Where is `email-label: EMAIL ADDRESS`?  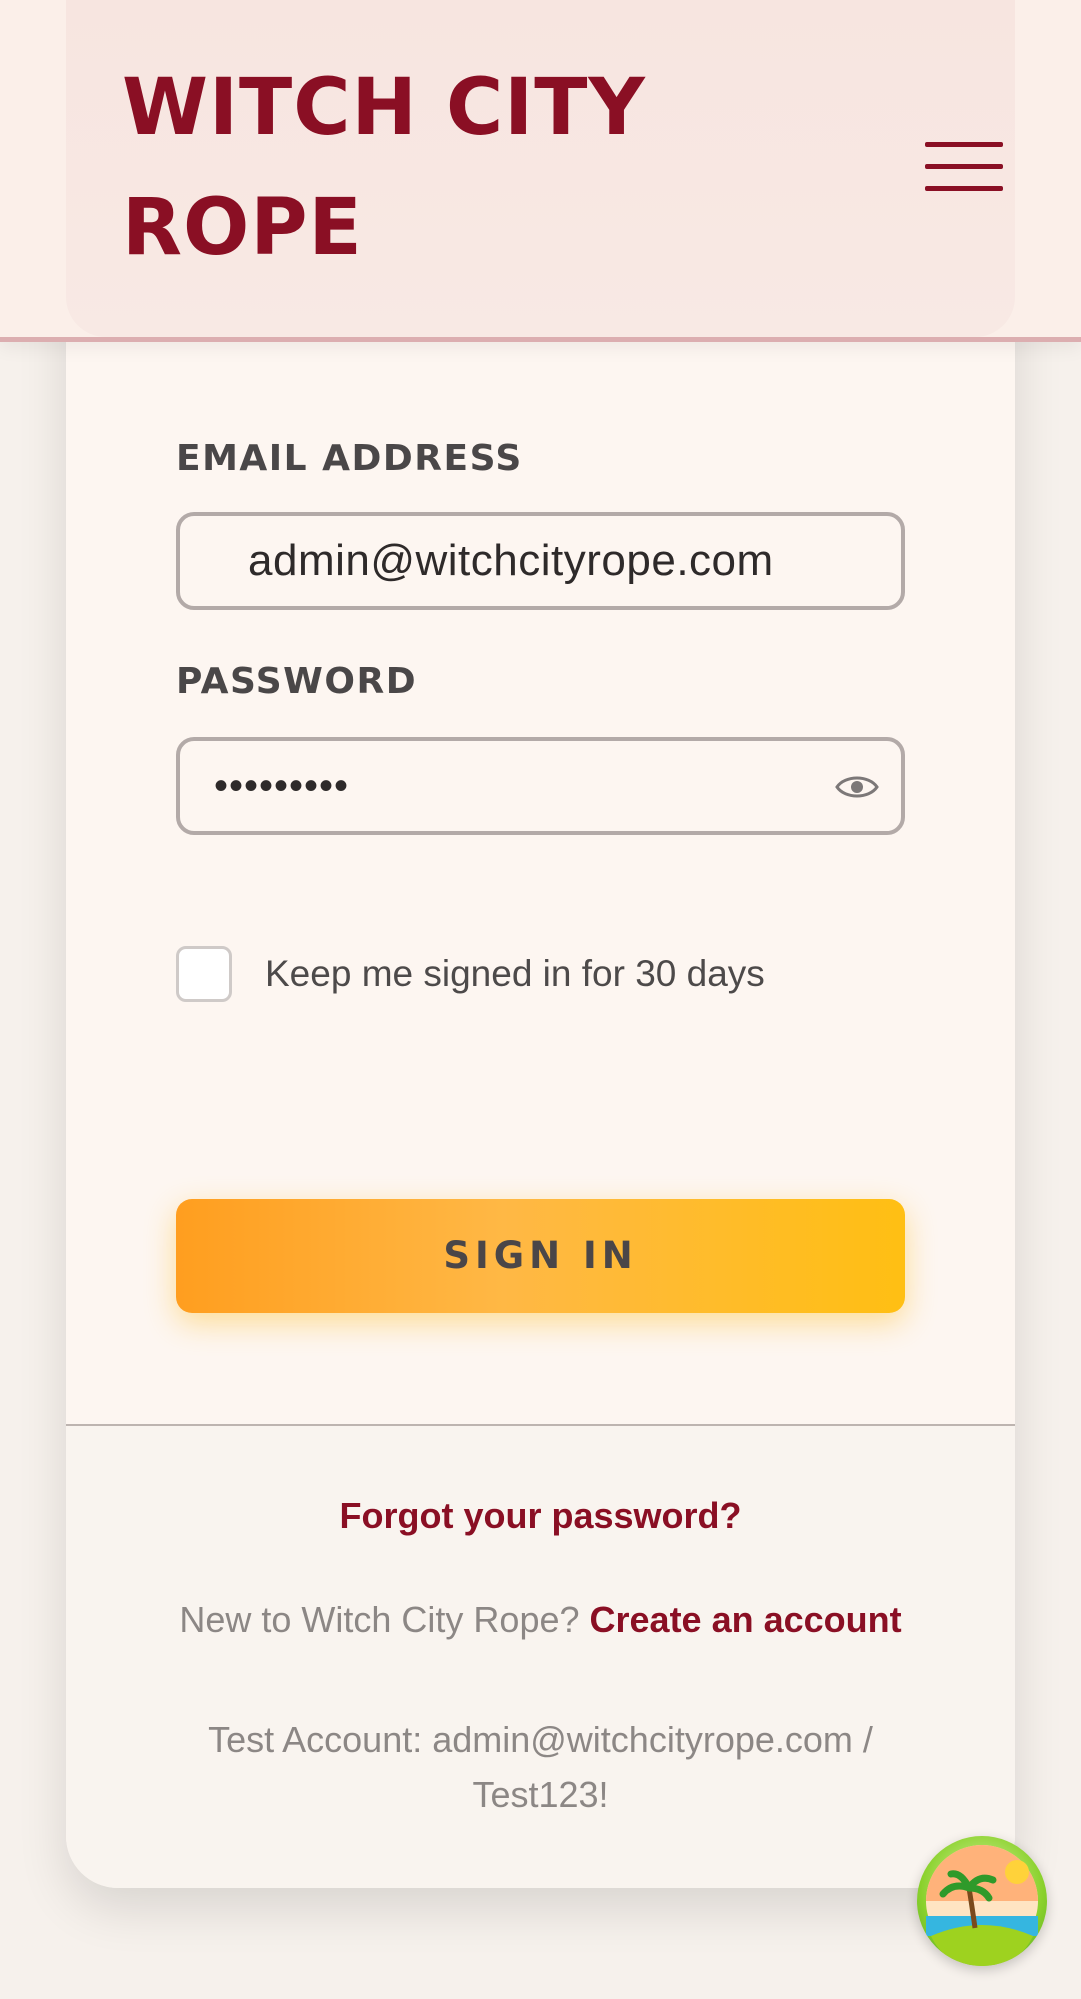 email-label: EMAIL ADDRESS is located at coordinates (349, 458).